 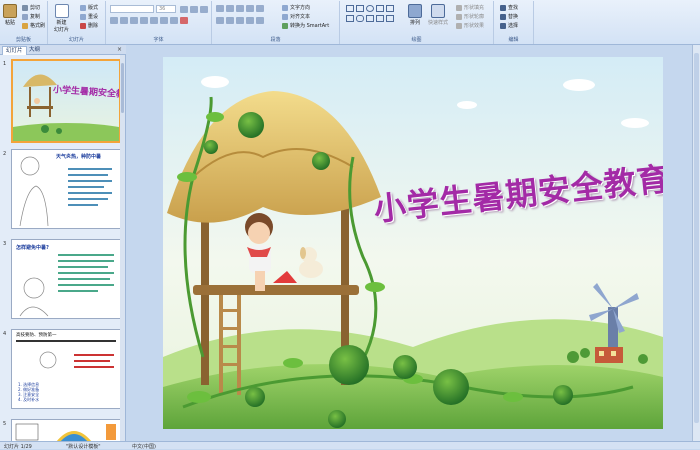 What do you see at coordinates (509, 7) in the screenshot?
I see `find-button: 查找` at bounding box center [509, 7].